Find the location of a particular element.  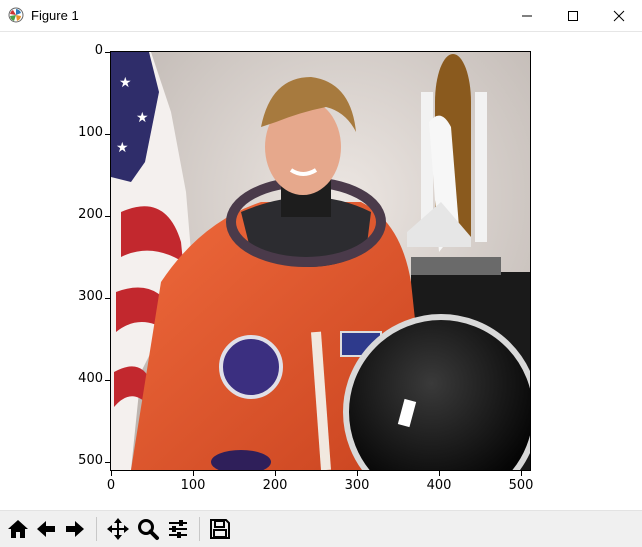

minimize-icon is located at coordinates (527, 15).